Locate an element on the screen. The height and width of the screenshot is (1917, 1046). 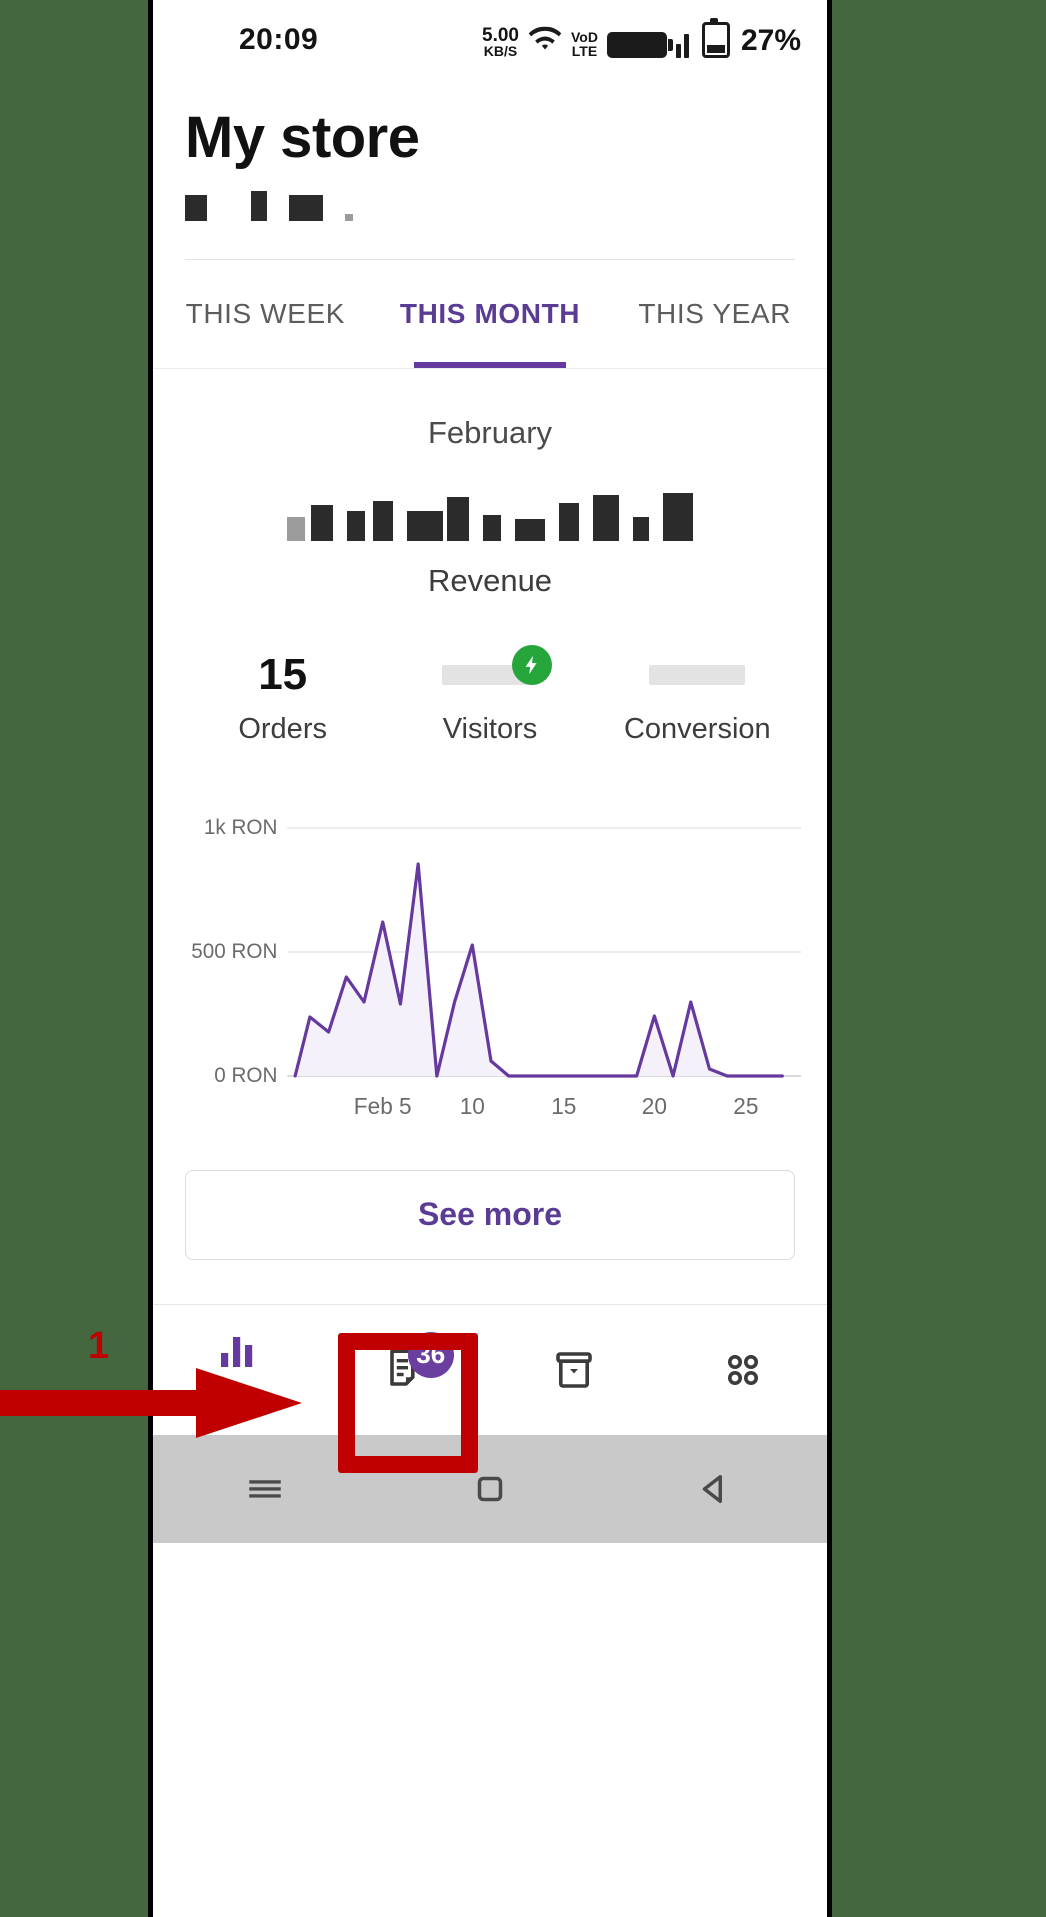
battery-icon is located at coordinates (715, 38).